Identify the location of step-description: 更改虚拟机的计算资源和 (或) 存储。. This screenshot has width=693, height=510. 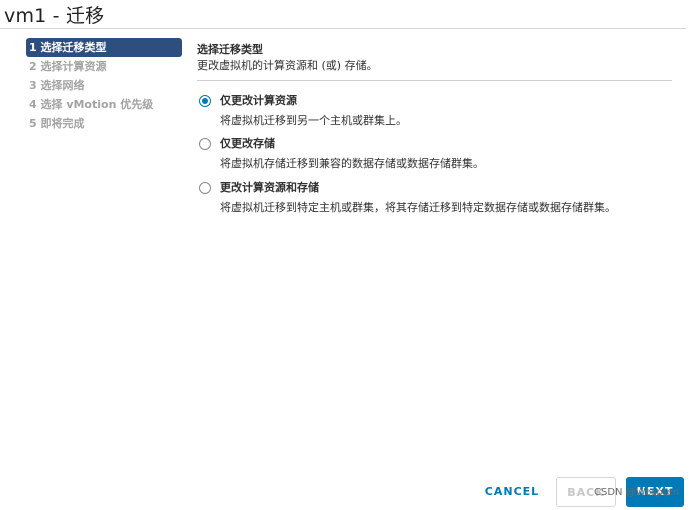
(287, 65).